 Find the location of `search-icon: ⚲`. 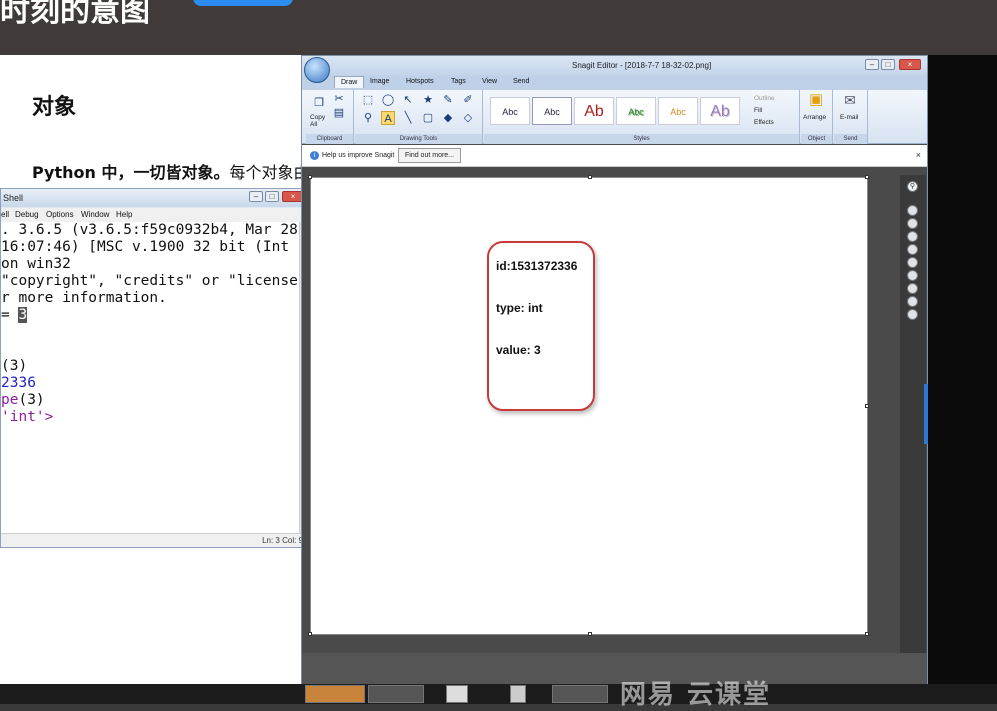

search-icon: ⚲ is located at coordinates (912, 186).